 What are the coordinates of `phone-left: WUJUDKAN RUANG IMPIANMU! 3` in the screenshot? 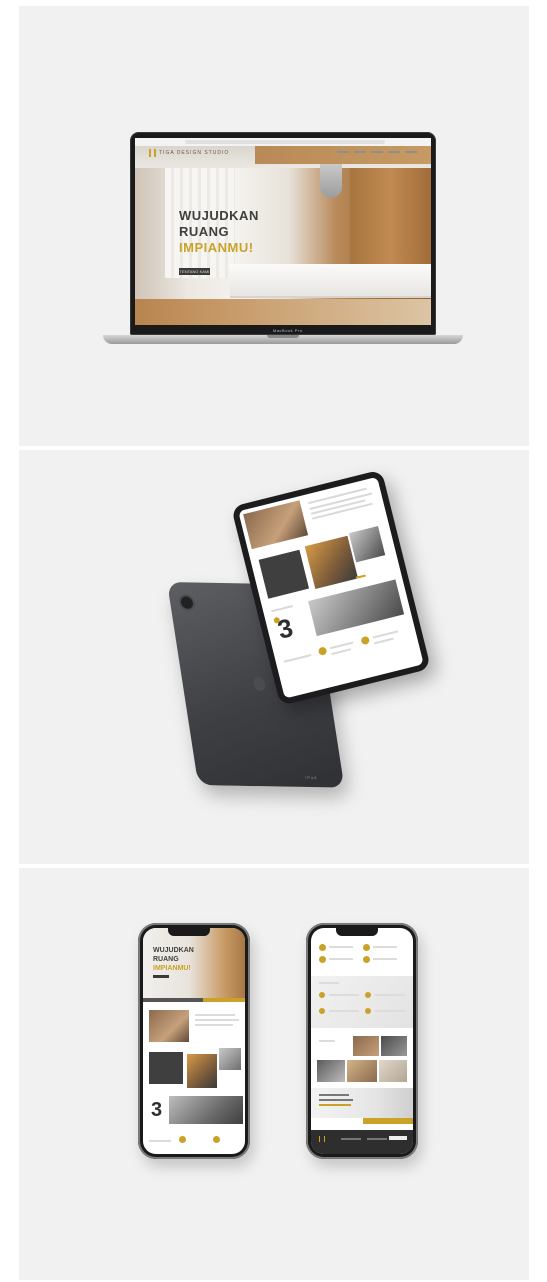 It's located at (194, 1041).